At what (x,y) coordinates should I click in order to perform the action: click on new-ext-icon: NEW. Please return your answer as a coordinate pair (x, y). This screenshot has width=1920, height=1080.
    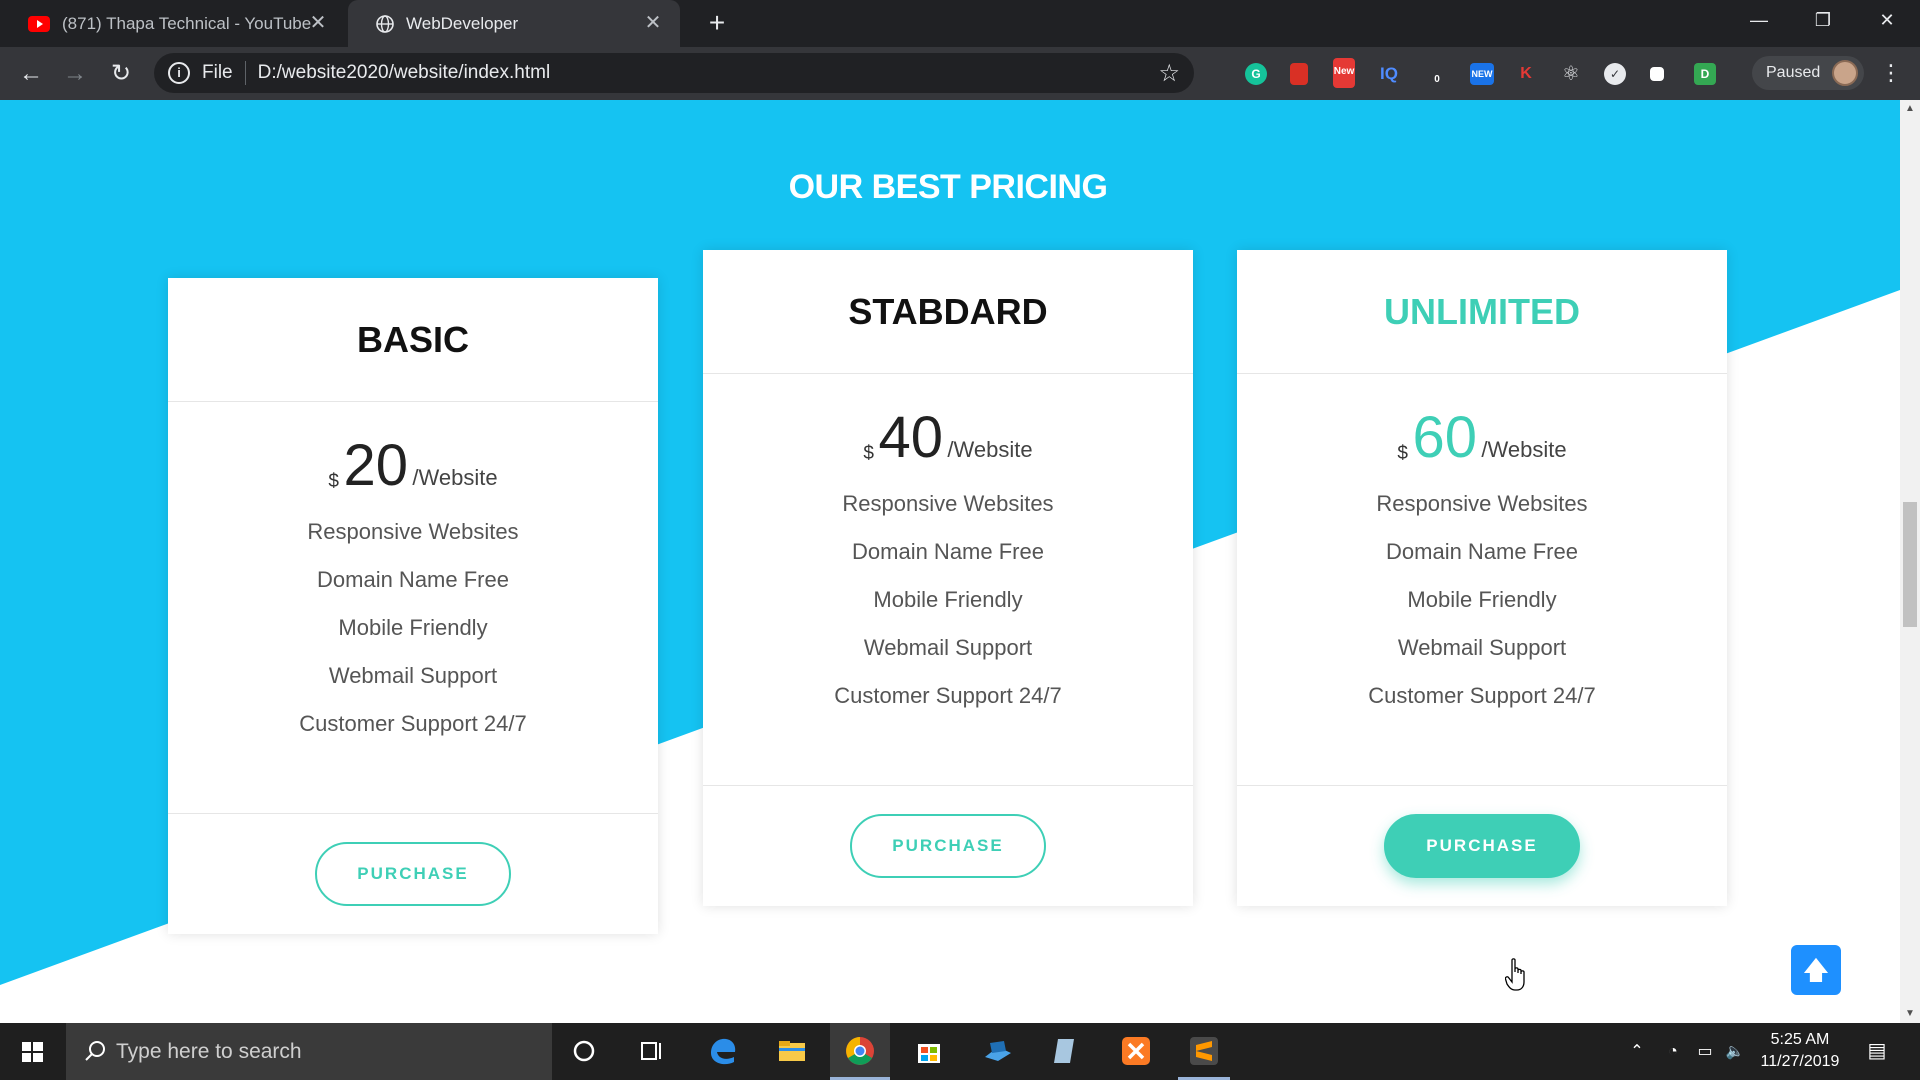
    Looking at the image, I should click on (1482, 74).